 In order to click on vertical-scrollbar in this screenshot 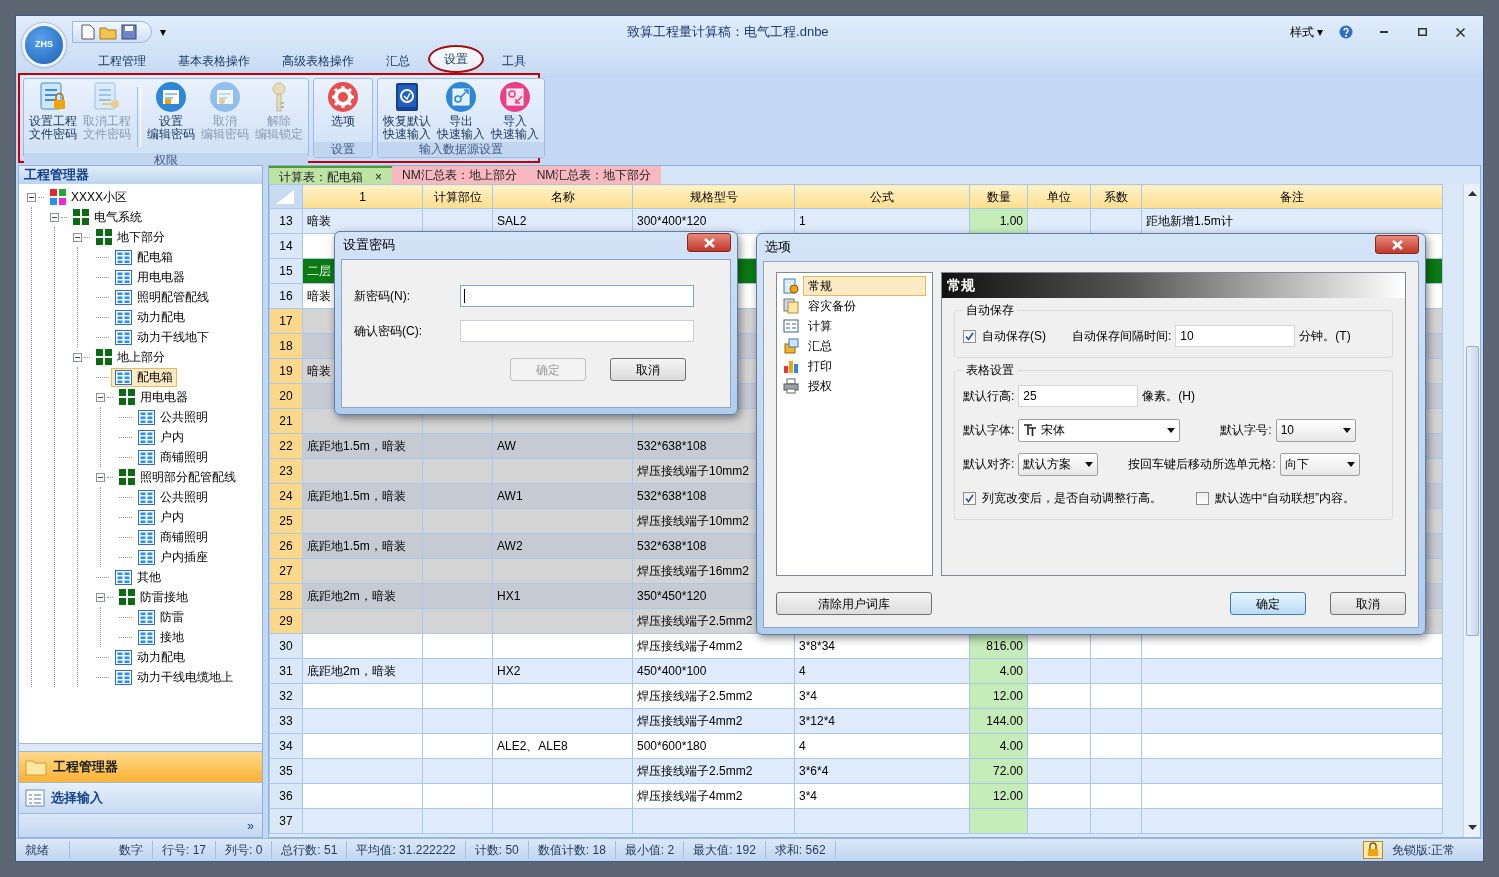, I will do `click(1471, 510)`.